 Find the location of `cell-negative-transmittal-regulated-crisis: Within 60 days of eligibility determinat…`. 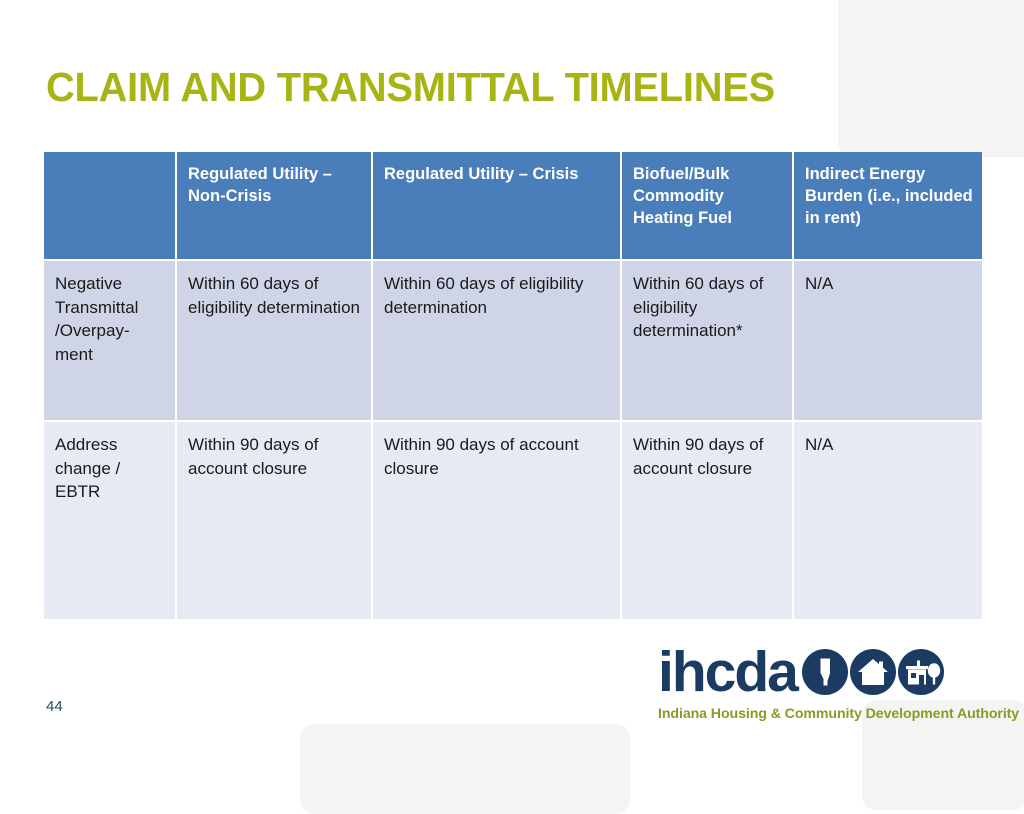

cell-negative-transmittal-regulated-crisis: Within 60 days of eligibility determinat… is located at coordinates (496, 340).